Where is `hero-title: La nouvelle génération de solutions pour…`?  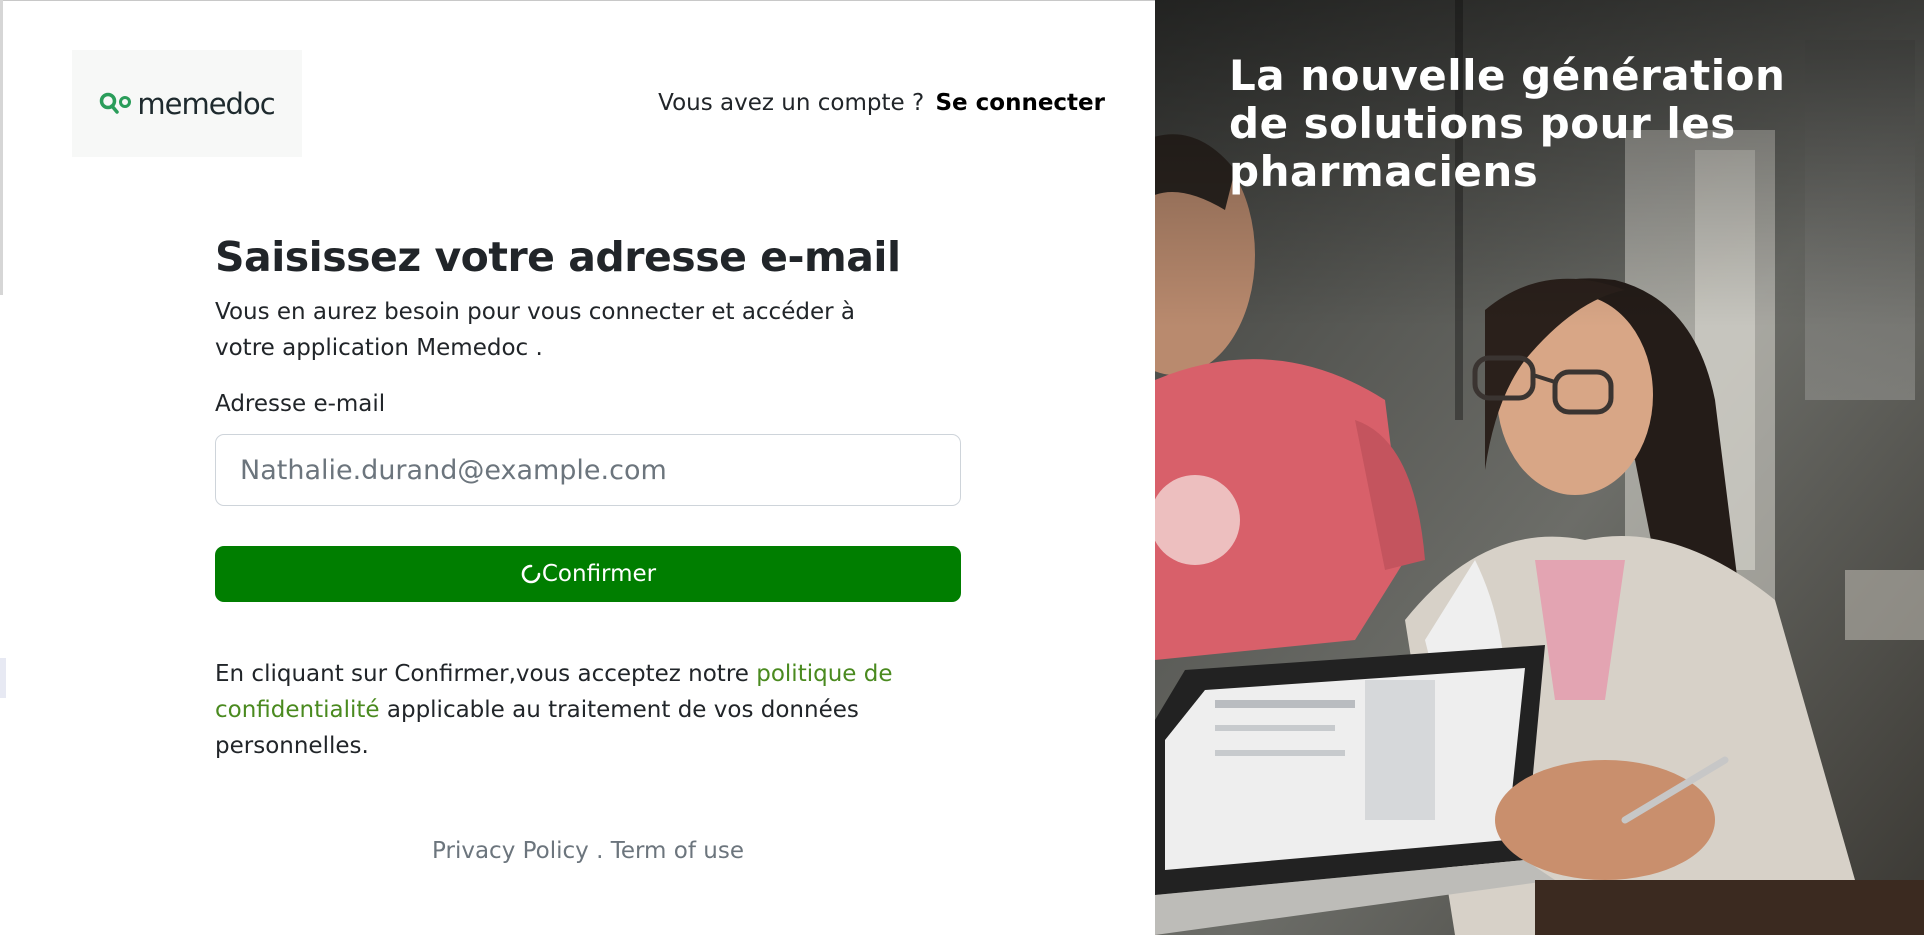
hero-title: La nouvelle génération de solutions pour… is located at coordinates (1507, 123).